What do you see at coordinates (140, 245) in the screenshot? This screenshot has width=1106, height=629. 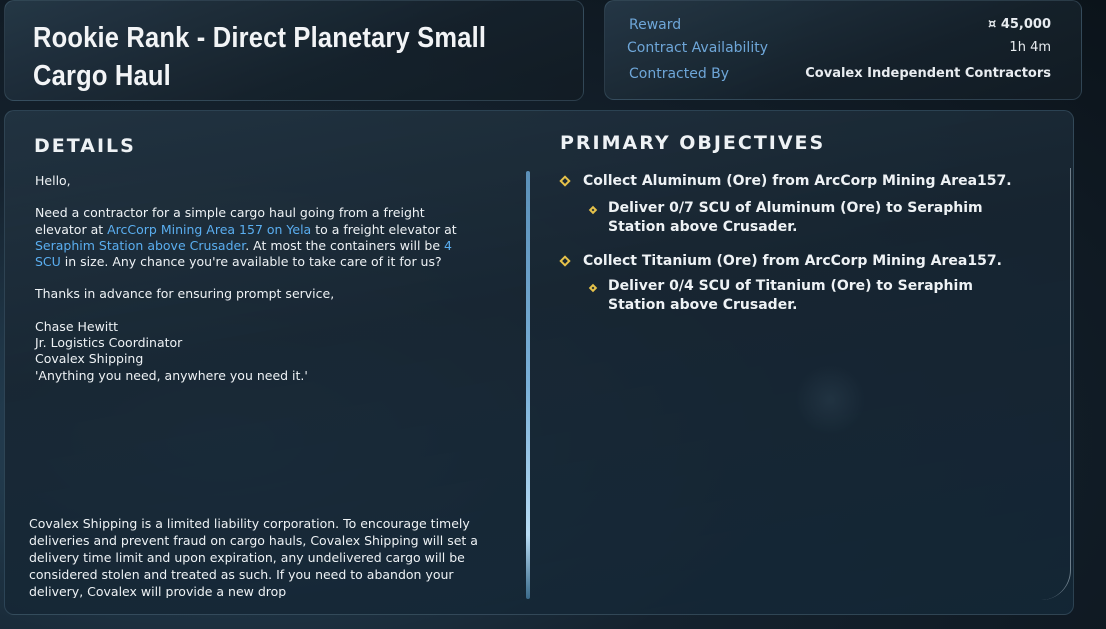 I see `dropoff-location-link: Seraphim Station above Crusader` at bounding box center [140, 245].